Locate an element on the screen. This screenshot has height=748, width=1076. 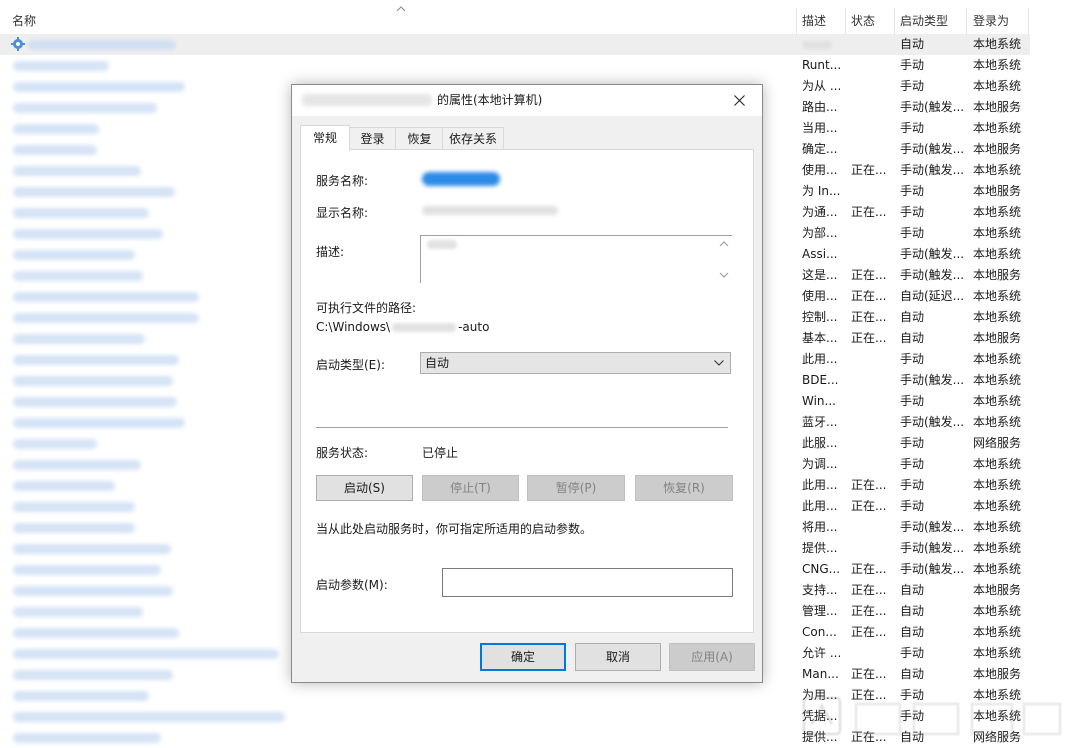
tab-general: 常规 is located at coordinates (325, 138).